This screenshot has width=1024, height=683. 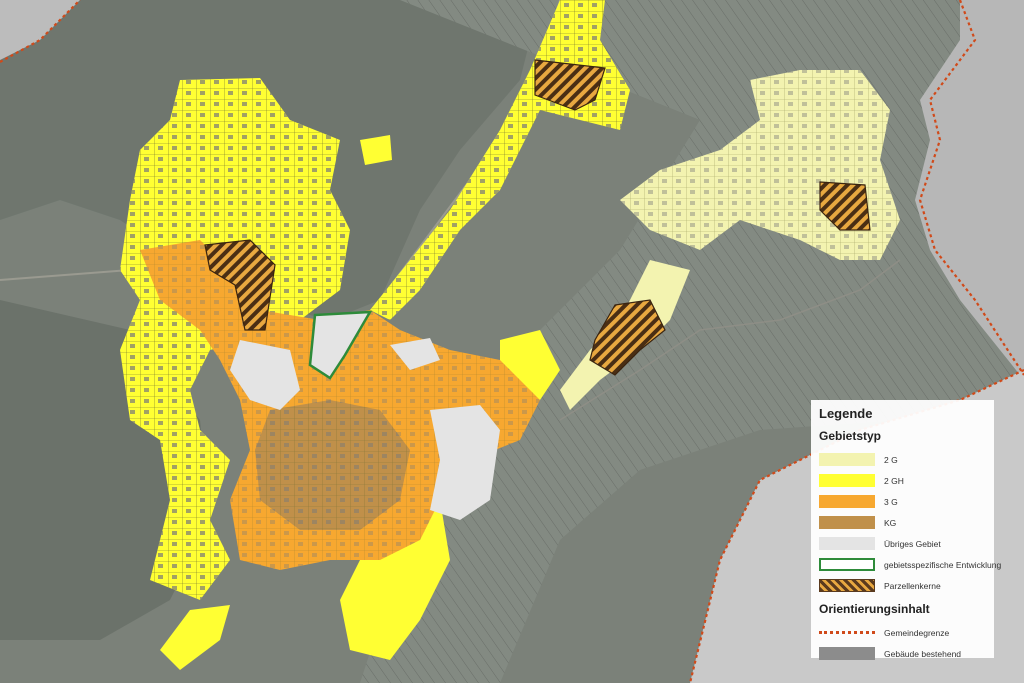 I want to click on legend-label: gebietsspezifische Entwicklung, so click(x=943, y=564).